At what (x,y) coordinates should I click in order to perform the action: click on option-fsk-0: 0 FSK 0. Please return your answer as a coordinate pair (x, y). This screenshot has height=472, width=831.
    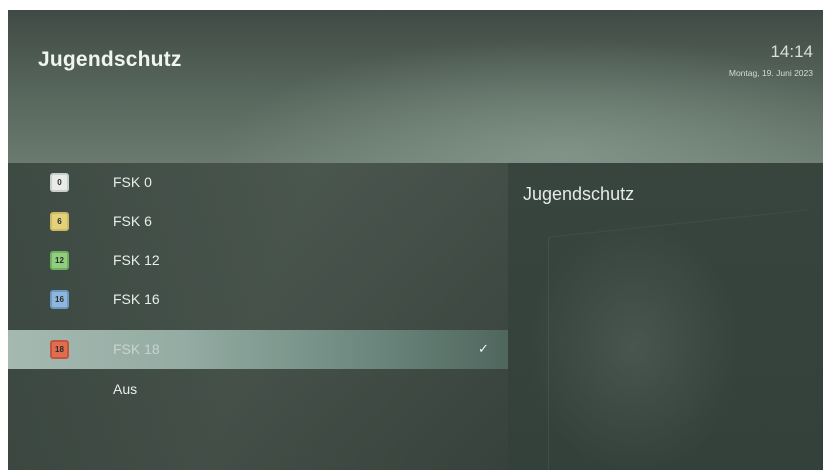
    Looking at the image, I should click on (258, 182).